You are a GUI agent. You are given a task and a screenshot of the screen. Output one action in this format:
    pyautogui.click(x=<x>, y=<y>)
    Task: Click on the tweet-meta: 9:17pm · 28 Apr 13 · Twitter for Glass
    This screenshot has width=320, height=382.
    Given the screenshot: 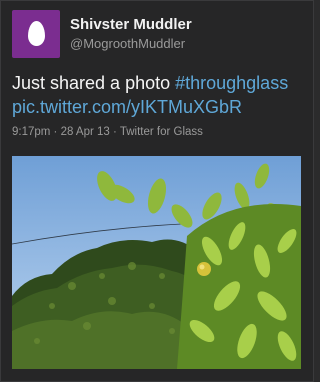 What is the action you would take?
    pyautogui.click(x=107, y=132)
    